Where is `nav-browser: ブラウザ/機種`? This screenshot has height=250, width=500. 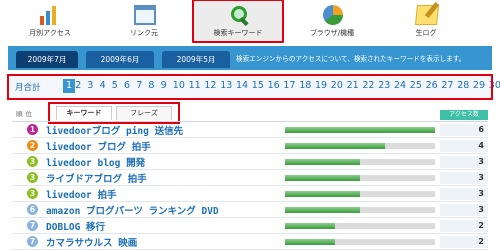 nav-browser: ブラウザ/機種 is located at coordinates (332, 21).